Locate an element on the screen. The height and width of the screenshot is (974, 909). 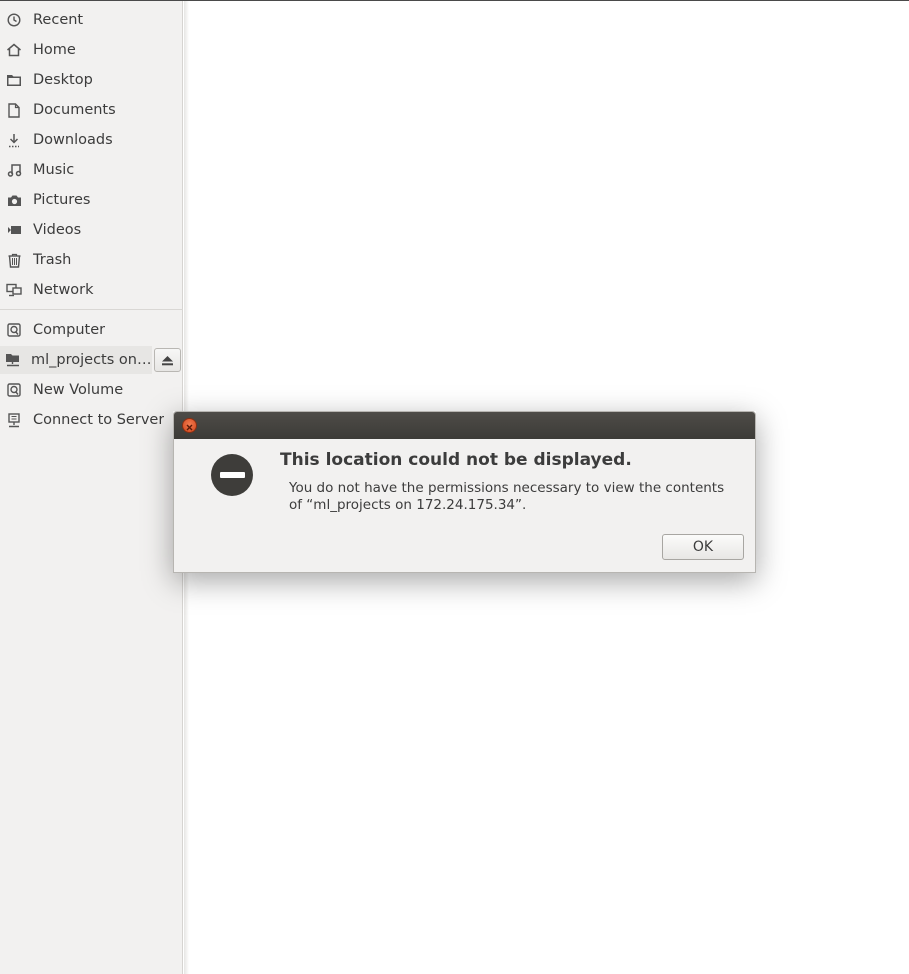
sidebar-item-documents: Documents is located at coordinates (91, 110).